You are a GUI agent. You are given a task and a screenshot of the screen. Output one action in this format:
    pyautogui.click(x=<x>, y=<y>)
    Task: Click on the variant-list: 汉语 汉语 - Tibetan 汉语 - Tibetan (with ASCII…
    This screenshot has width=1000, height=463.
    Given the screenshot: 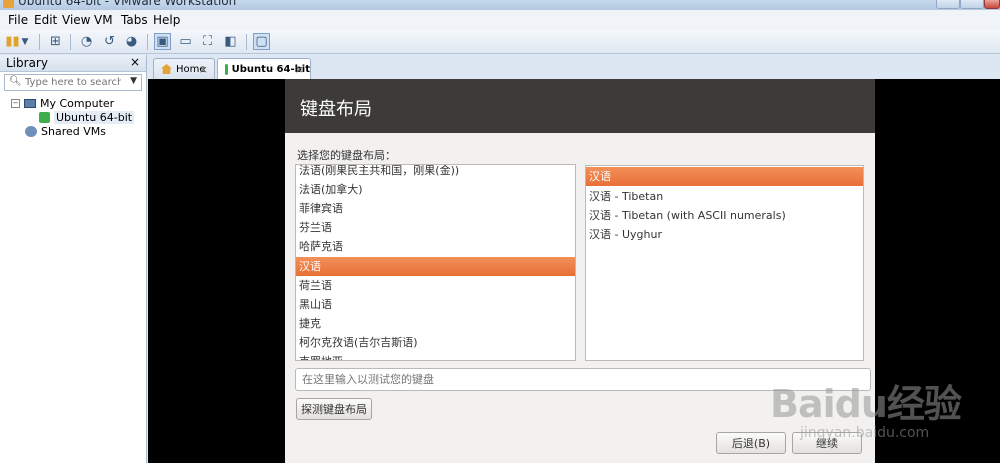 What is the action you would take?
    pyautogui.click(x=724, y=263)
    